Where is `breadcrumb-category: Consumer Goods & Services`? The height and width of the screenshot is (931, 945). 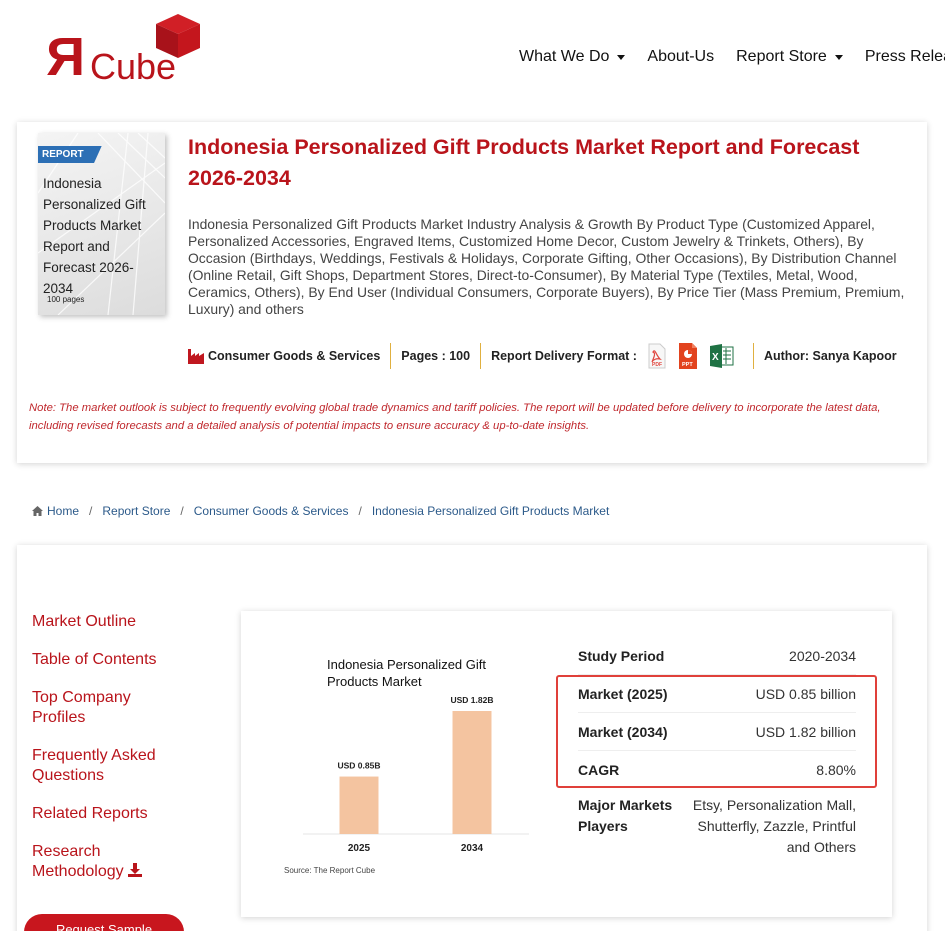
breadcrumb-category: Consumer Goods & Services is located at coordinates (271, 511).